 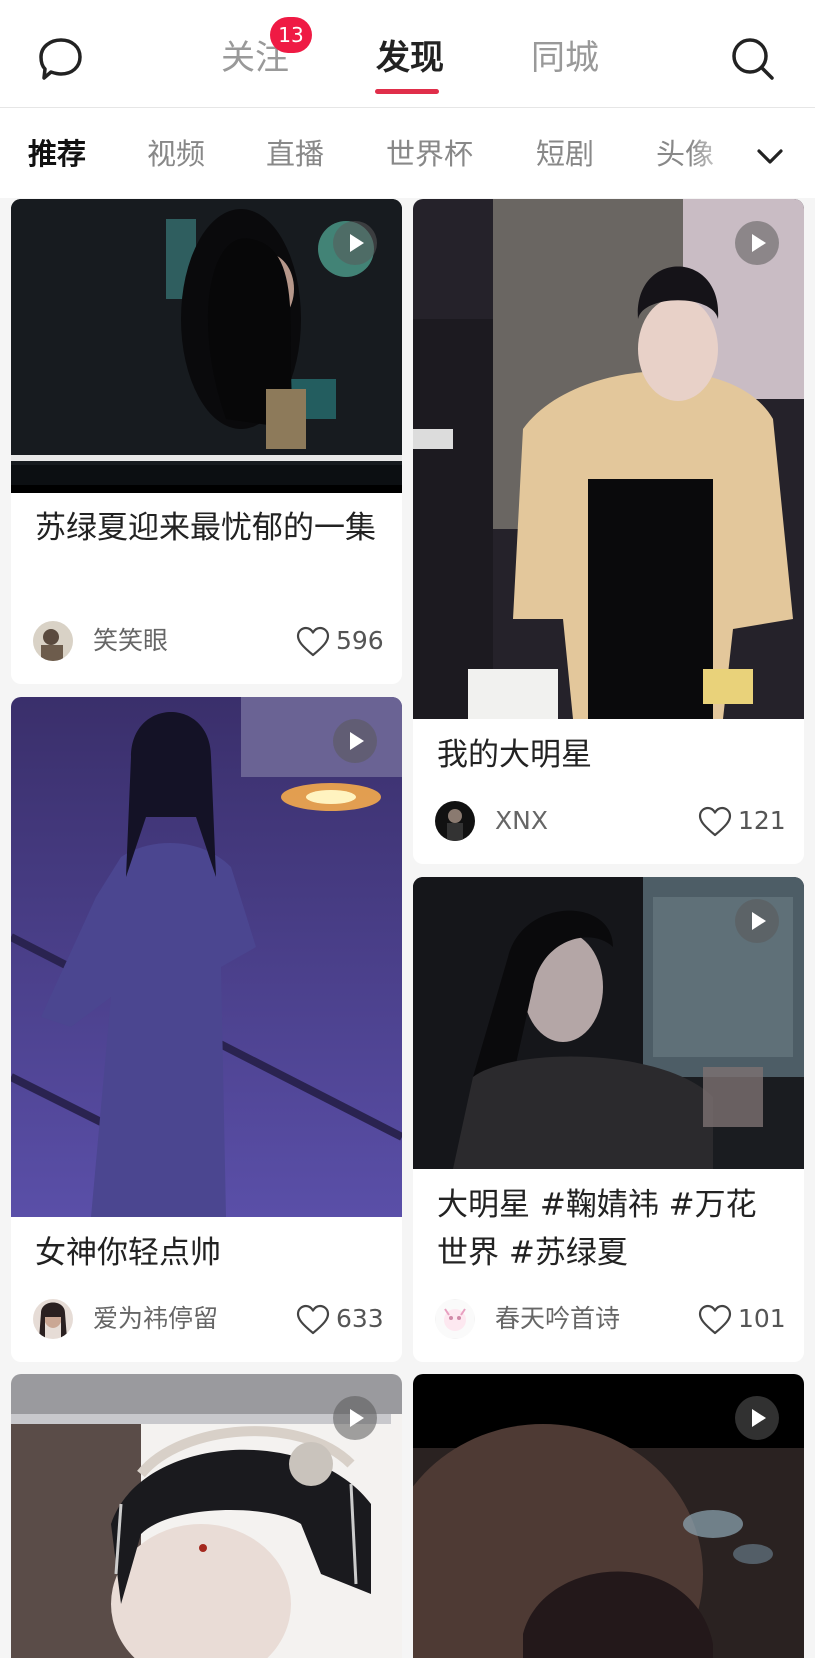 I want to click on author-name: 爱为祎停留, so click(x=155, y=1319).